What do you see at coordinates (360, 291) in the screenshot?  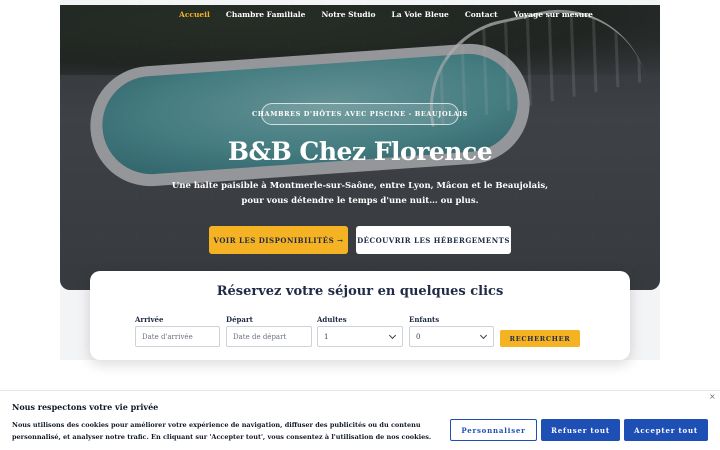 I see `booking-title: Réservez votre séjour en quelques clics` at bounding box center [360, 291].